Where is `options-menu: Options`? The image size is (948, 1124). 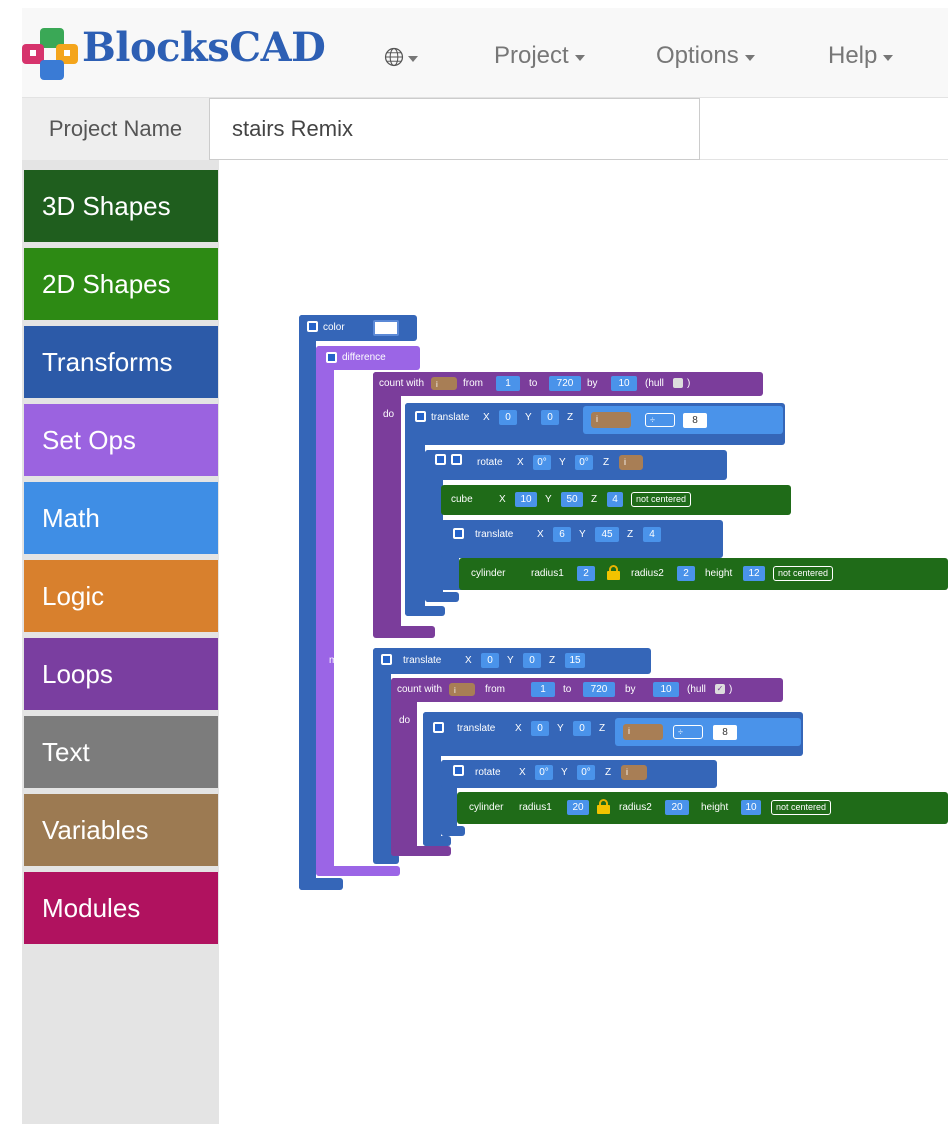 options-menu: Options is located at coordinates (705, 56).